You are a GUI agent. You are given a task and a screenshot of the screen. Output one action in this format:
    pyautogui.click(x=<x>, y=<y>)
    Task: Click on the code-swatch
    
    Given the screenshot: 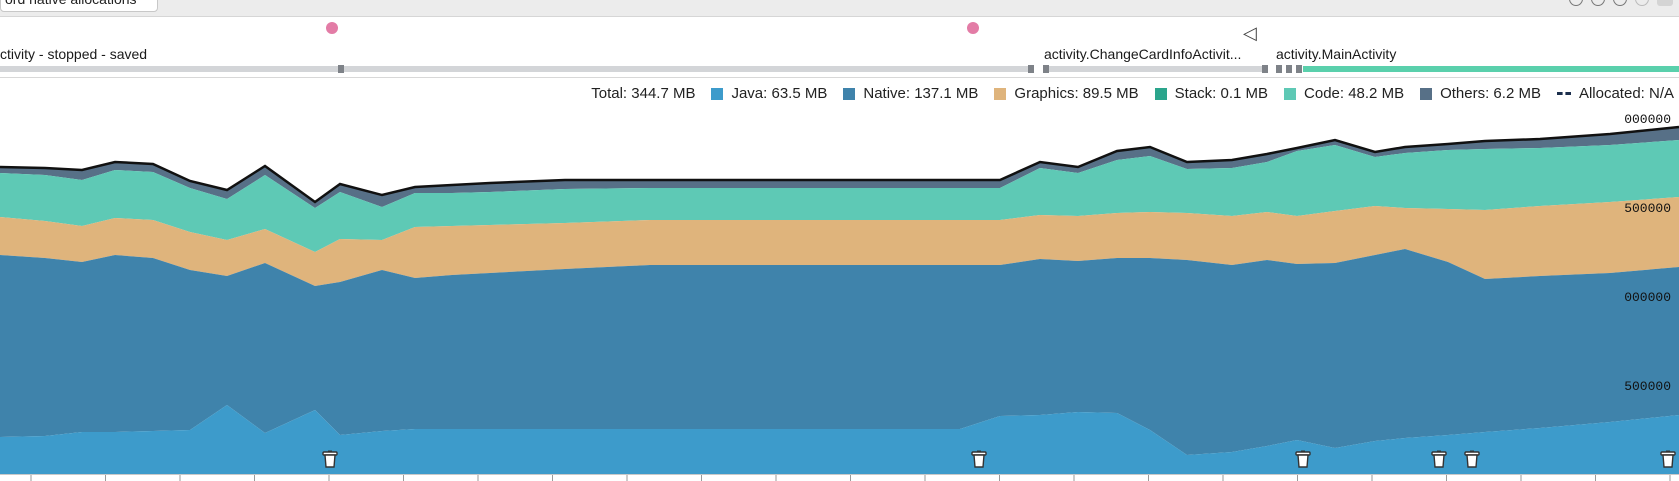 What is the action you would take?
    pyautogui.click(x=1290, y=93)
    